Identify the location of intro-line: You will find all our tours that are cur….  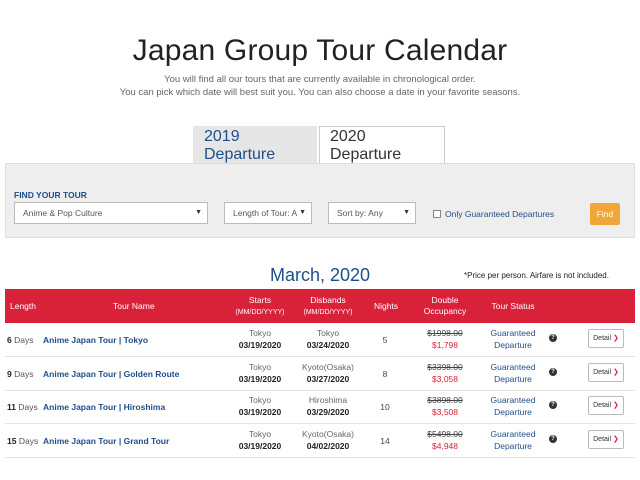
(320, 79).